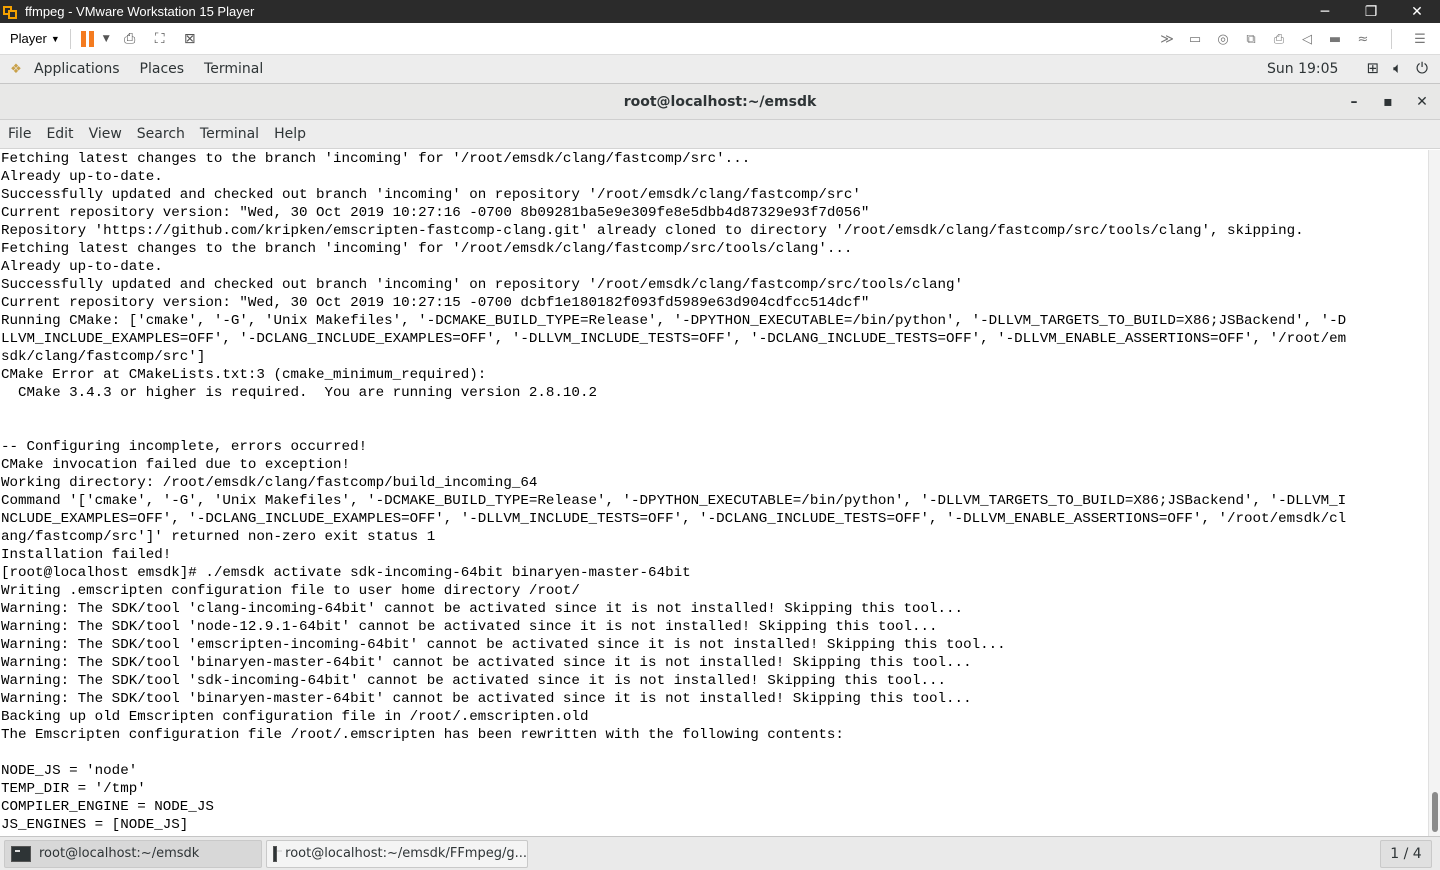 Image resolution: width=1440 pixels, height=870 pixels. What do you see at coordinates (1195, 39) in the screenshot?
I see `hard-disk-icon: ▭` at bounding box center [1195, 39].